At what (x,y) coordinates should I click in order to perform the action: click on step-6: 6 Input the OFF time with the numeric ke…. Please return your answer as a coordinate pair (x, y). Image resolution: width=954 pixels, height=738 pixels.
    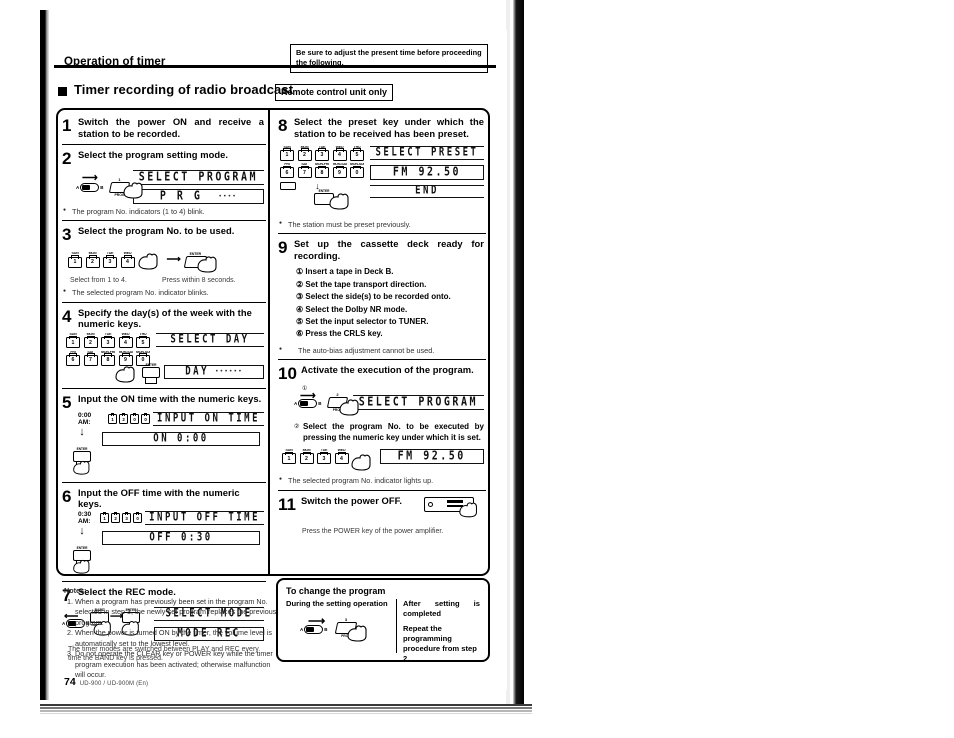
    Looking at the image, I should click on (164, 531).